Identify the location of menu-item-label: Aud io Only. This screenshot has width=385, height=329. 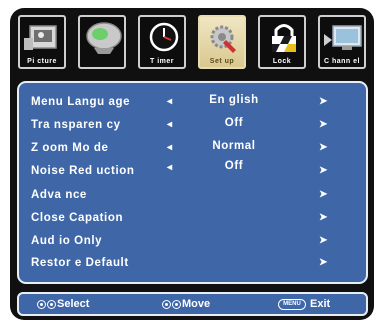
(67, 241).